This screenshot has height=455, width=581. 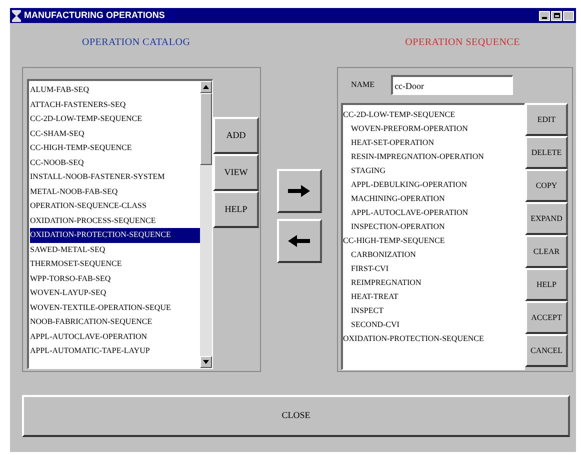 I want to click on sequence-item: FIRST-CVI, so click(x=437, y=269).